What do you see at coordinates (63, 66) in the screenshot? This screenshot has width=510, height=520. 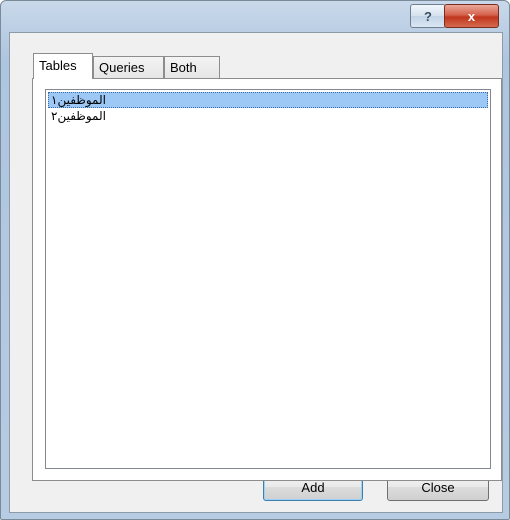 I see `tab-tables: Tables` at bounding box center [63, 66].